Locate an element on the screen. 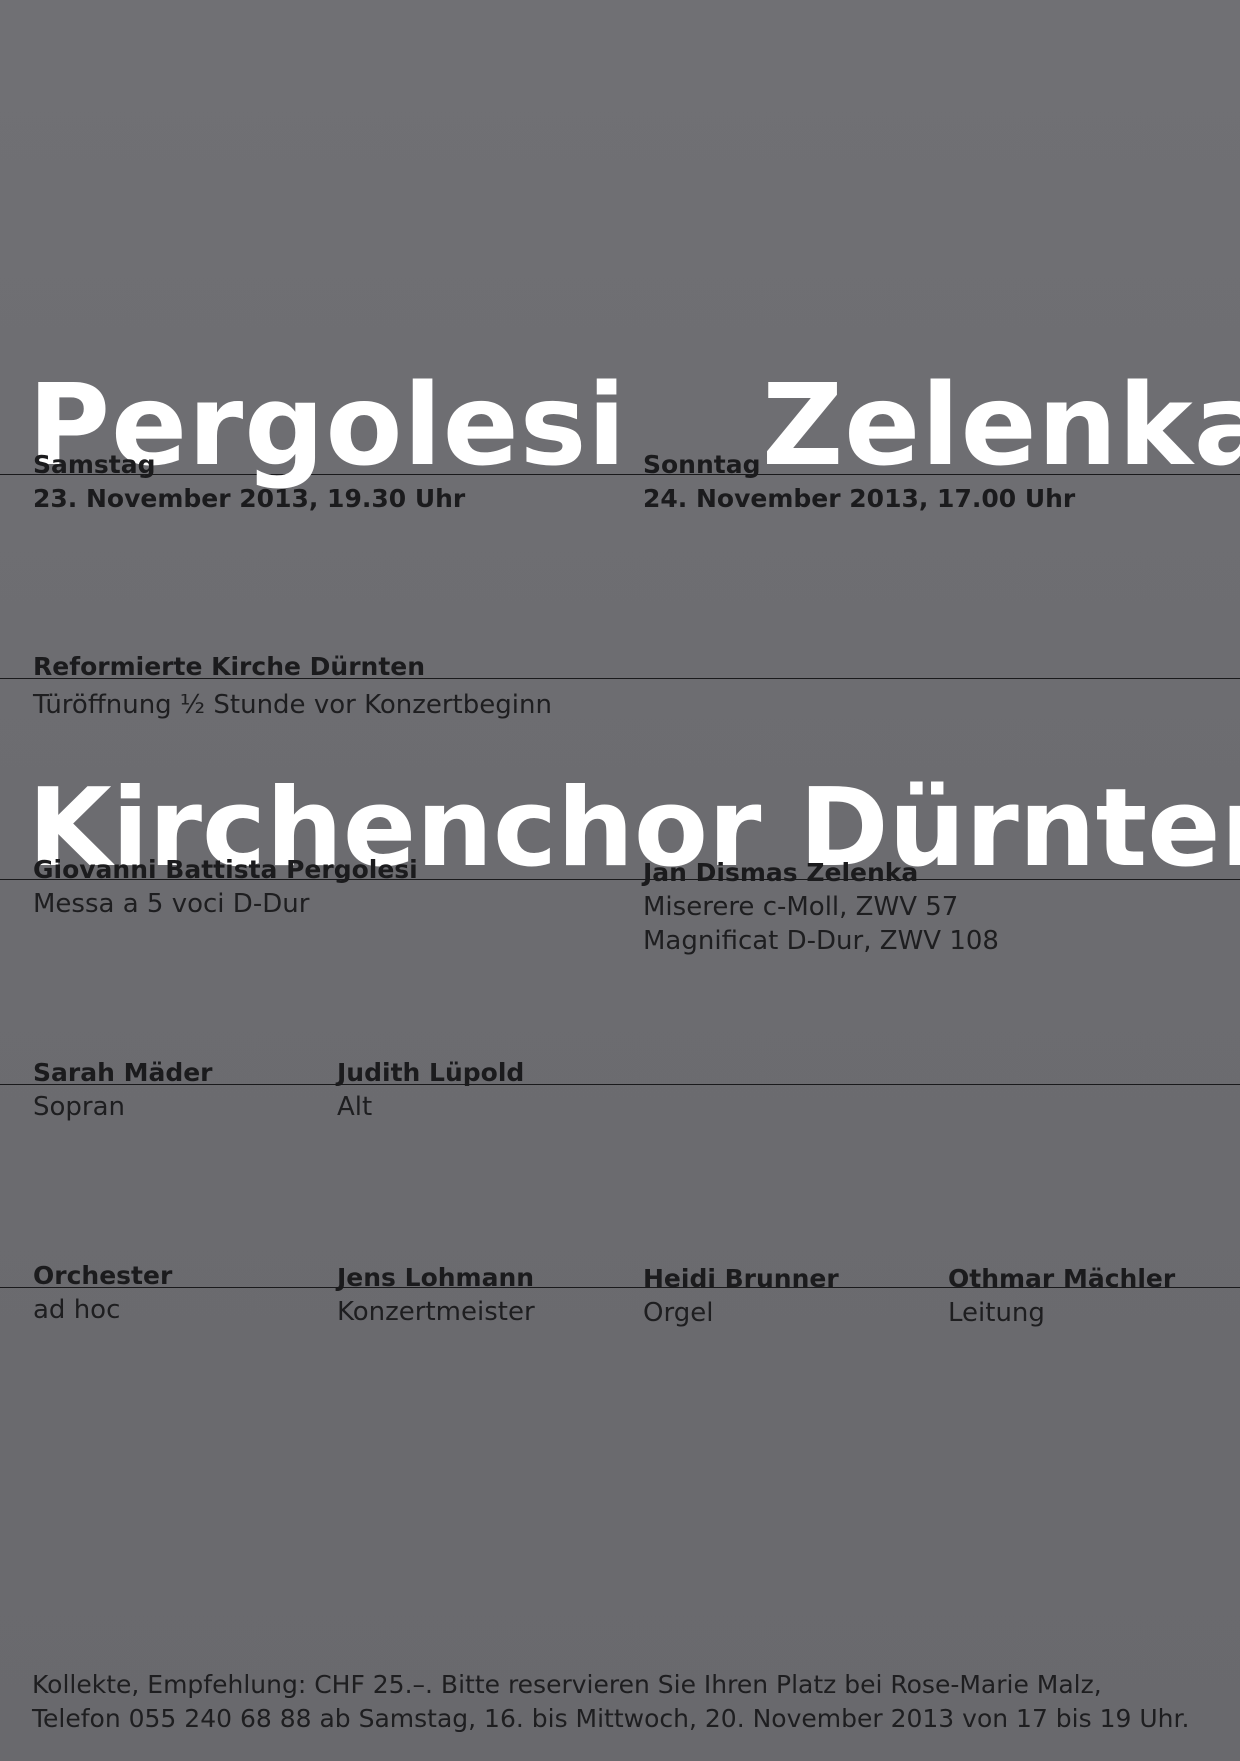  concert-1-day: Samstag is located at coordinates (94, 464).